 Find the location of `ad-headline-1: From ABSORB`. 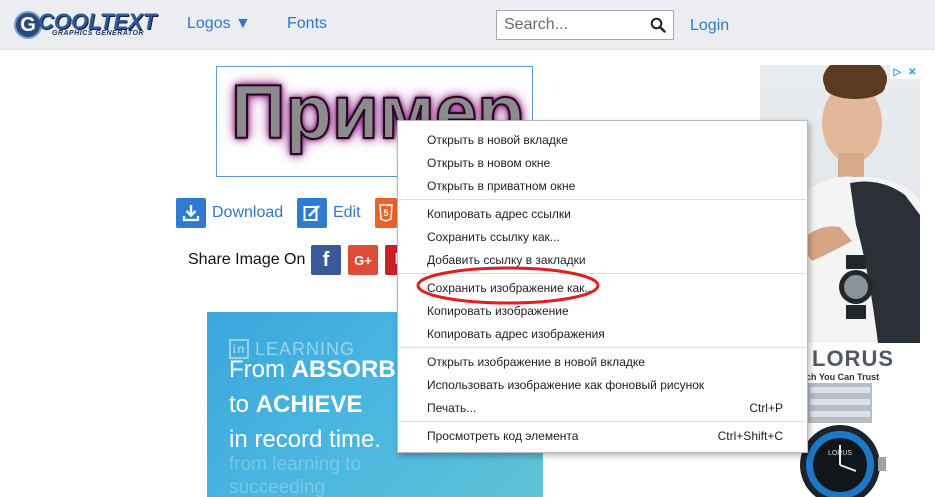

ad-headline-1: From ABSORB is located at coordinates (312, 370).